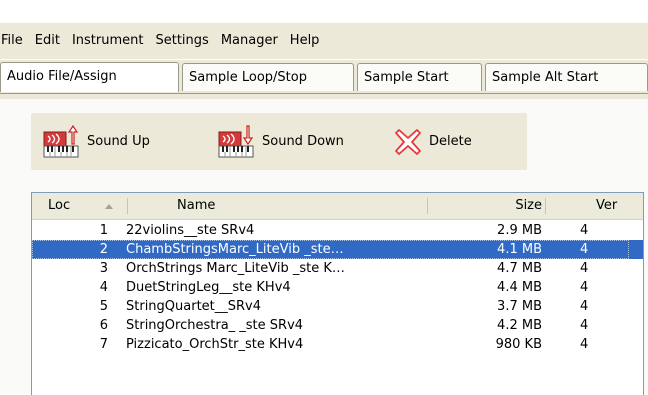  What do you see at coordinates (103, 344) in the screenshot?
I see `cell-loc: 7` at bounding box center [103, 344].